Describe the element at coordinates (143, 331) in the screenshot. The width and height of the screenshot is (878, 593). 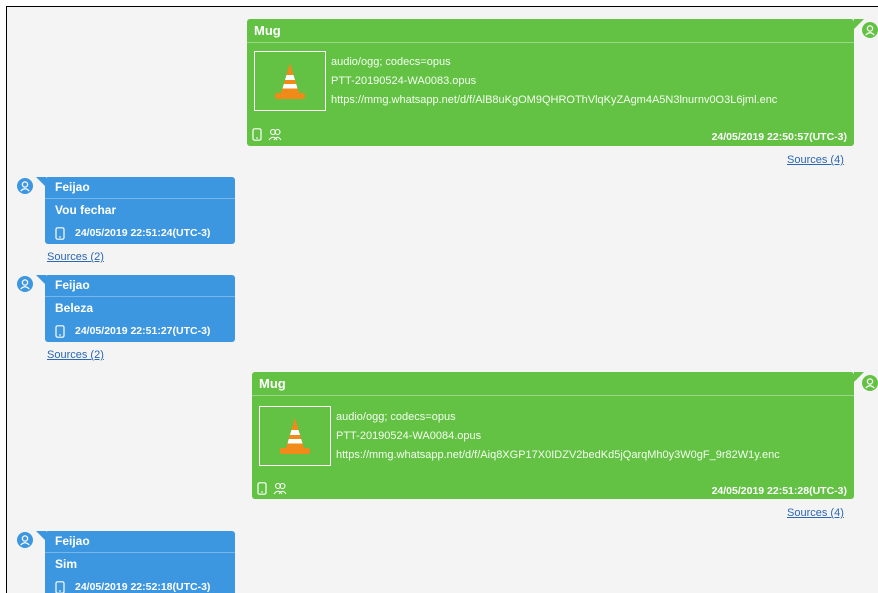
I see `message-timestamp: 24/05/2019 22:51:27(UTC-3)` at that location.